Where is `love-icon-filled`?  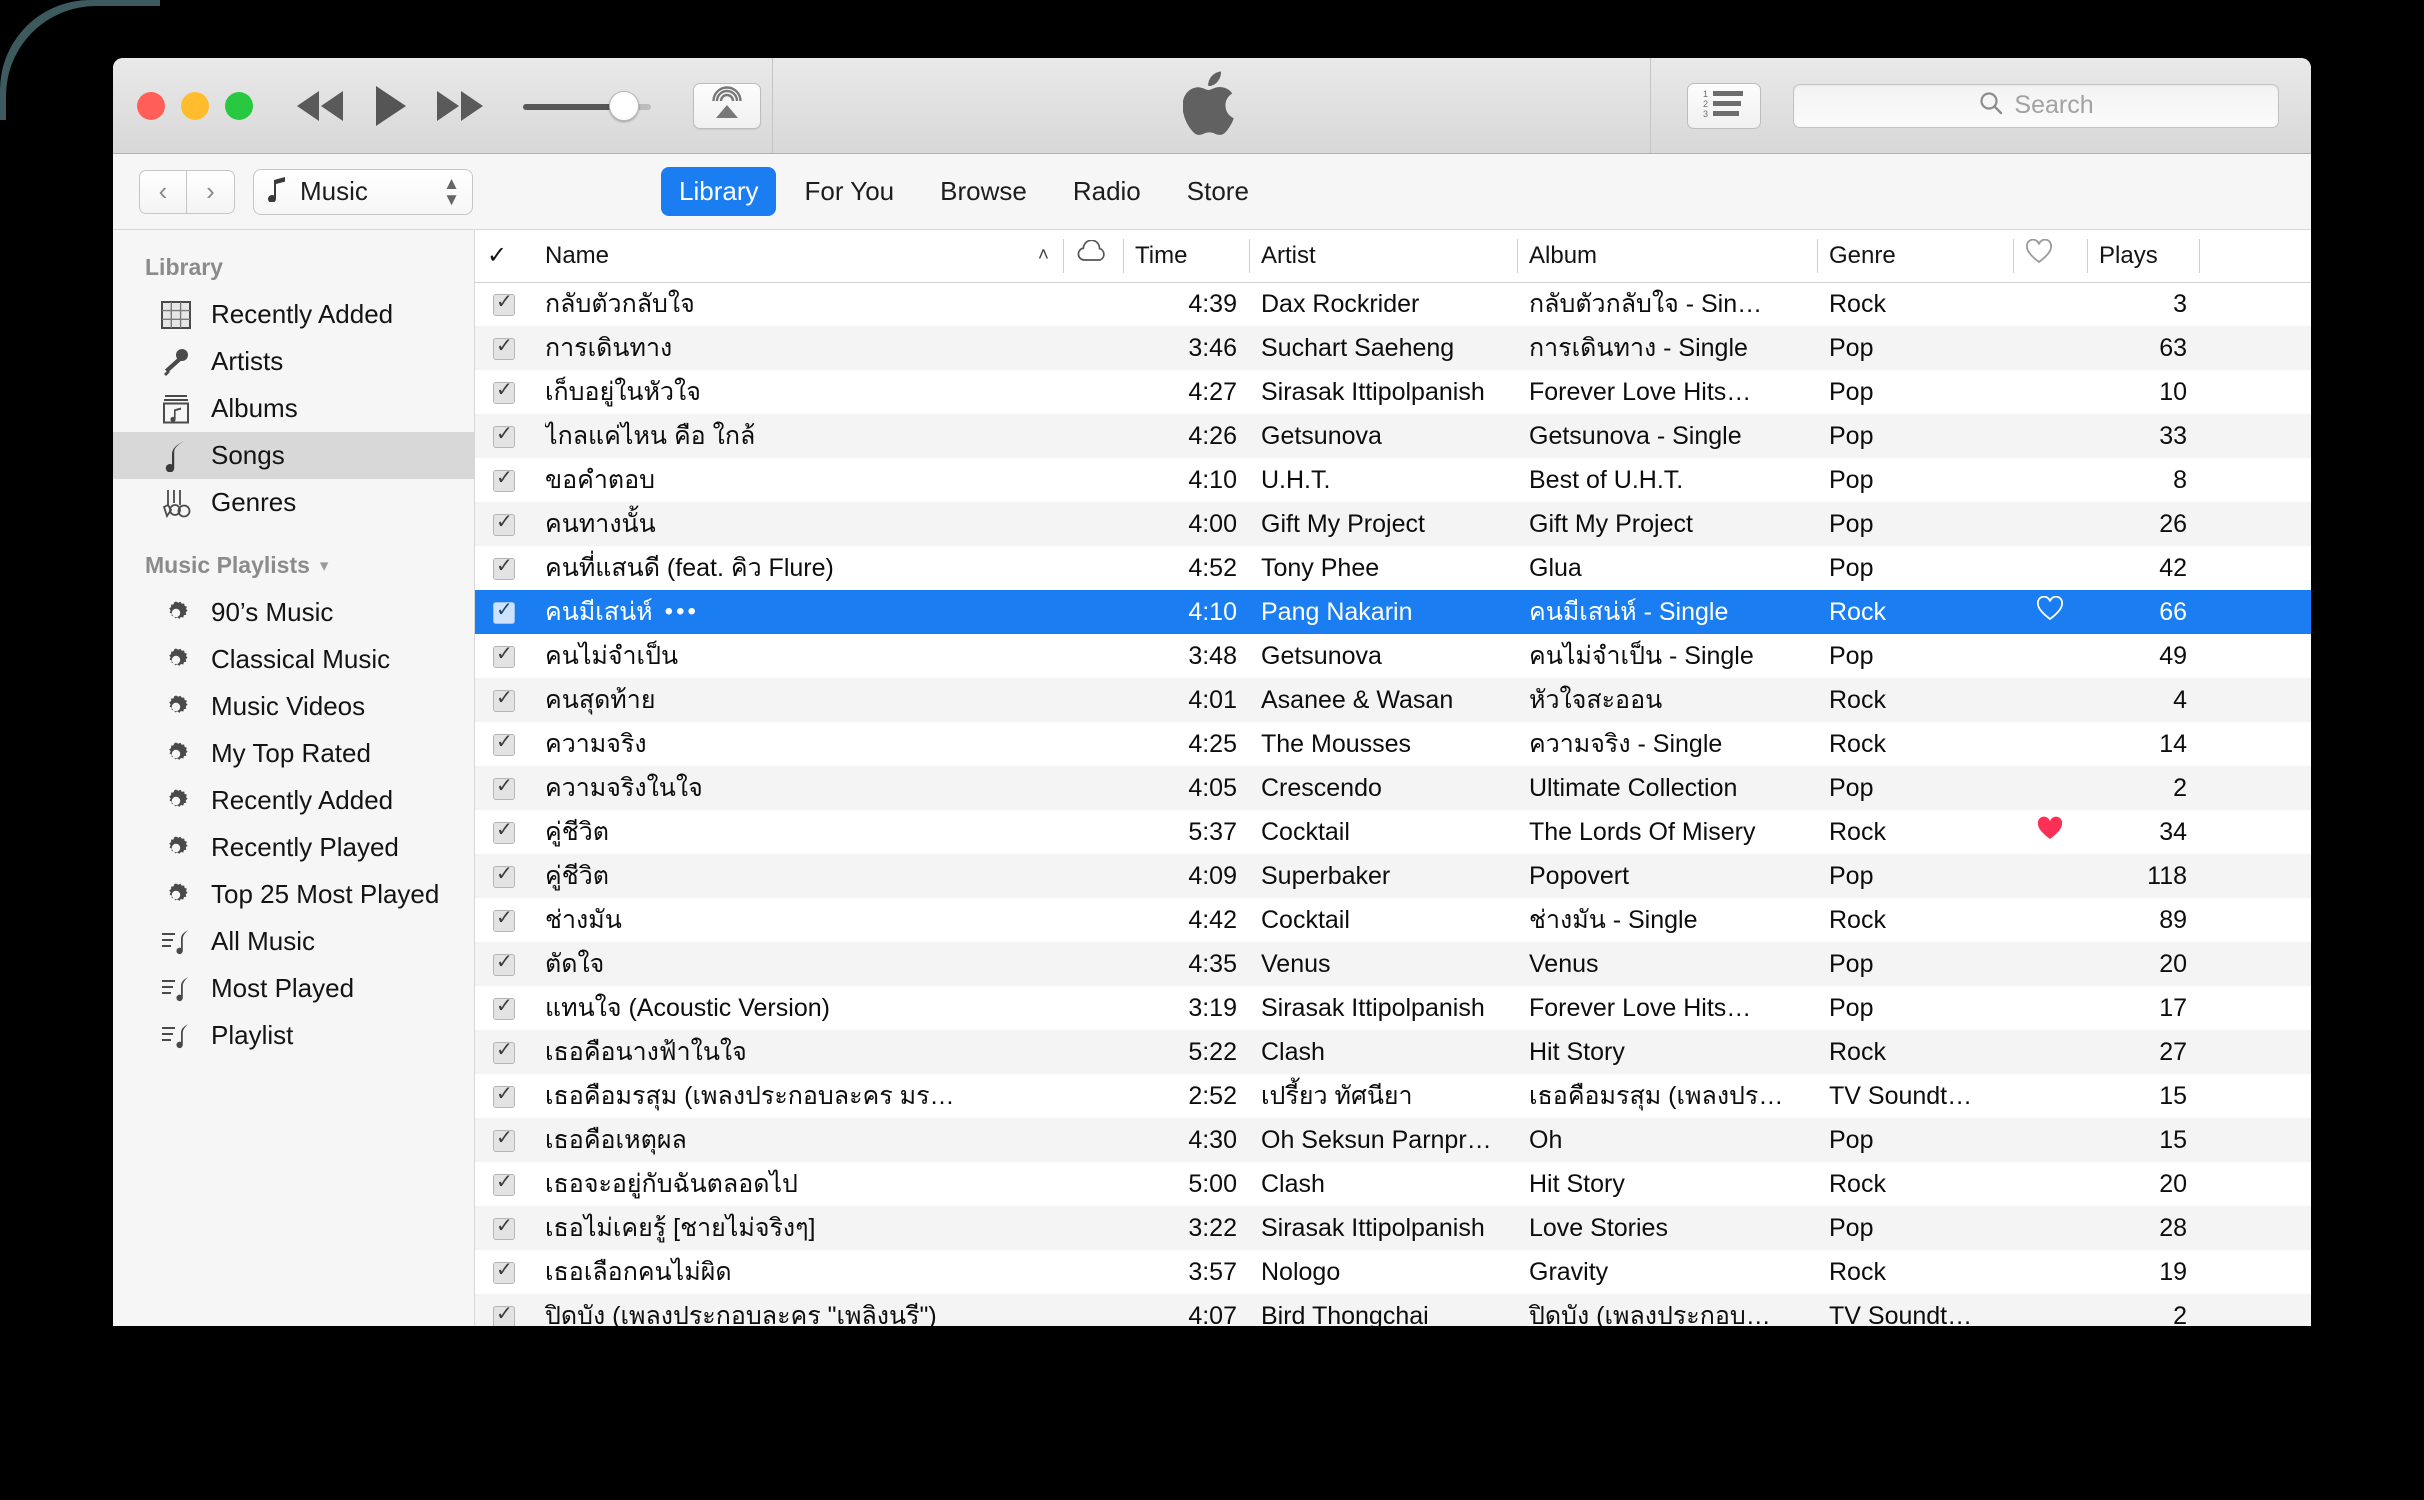 love-icon-filled is located at coordinates (2050, 832).